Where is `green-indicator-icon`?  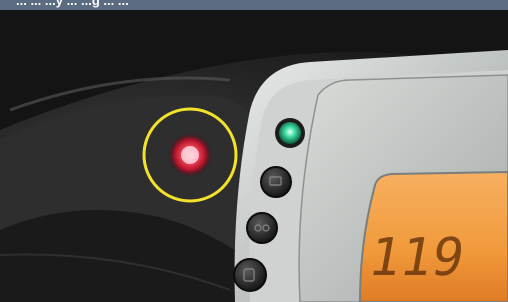 green-indicator-icon is located at coordinates (290, 133).